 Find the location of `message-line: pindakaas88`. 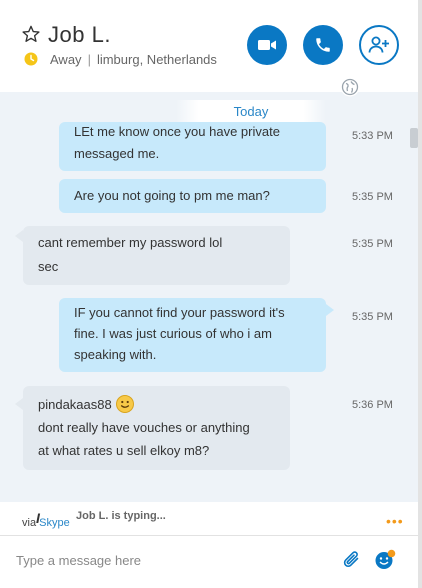

message-line: pindakaas88 is located at coordinates (156, 404).